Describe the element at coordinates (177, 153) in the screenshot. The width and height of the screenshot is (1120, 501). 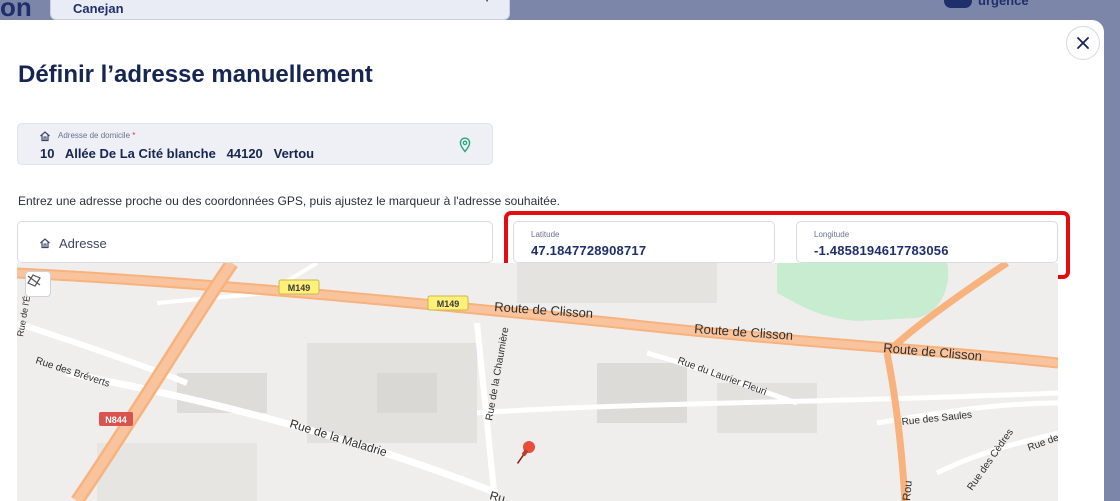
I see `home-address-value: 10 Allée De La Cité blanche 44120 Vertou` at that location.